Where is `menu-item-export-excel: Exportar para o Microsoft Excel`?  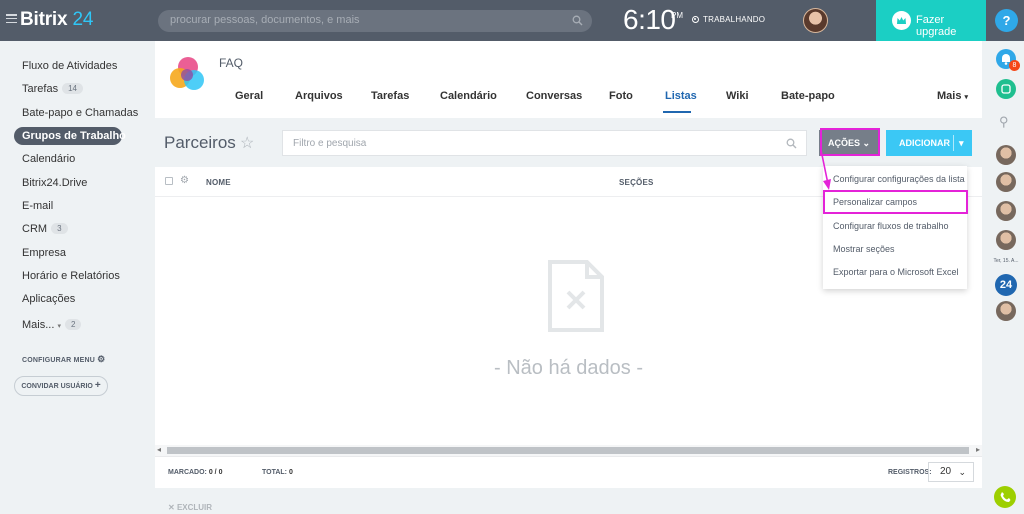
menu-item-export-excel: Exportar para o Microsoft Excel is located at coordinates (896, 272).